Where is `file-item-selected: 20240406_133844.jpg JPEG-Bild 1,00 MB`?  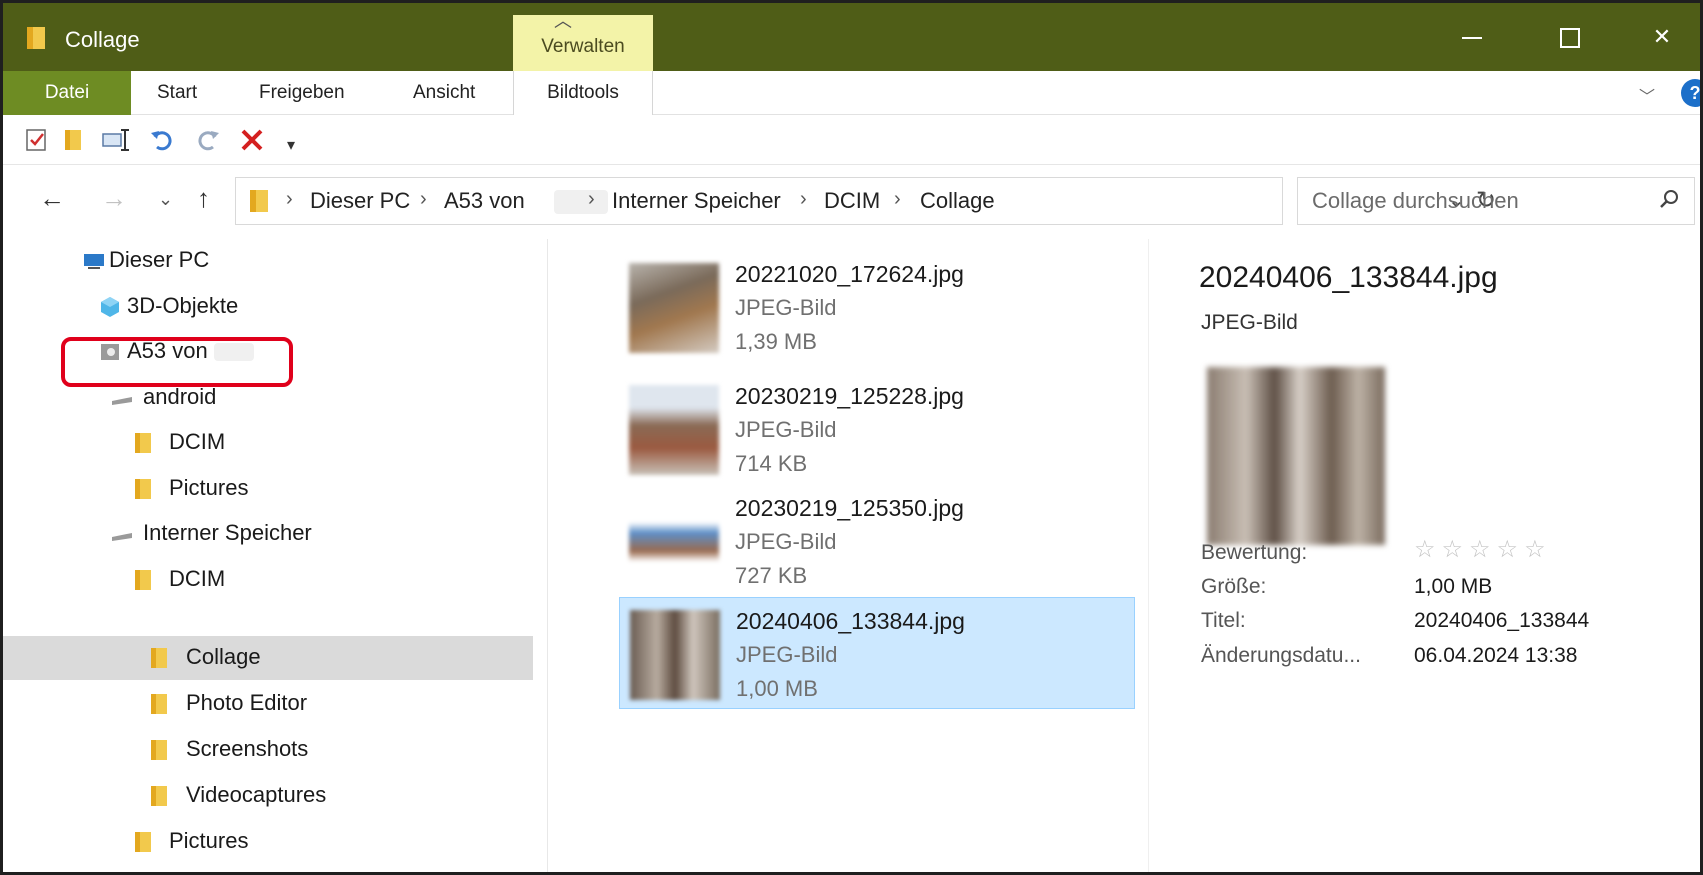 file-item-selected: 20240406_133844.jpg JPEG-Bild 1,00 MB is located at coordinates (877, 653).